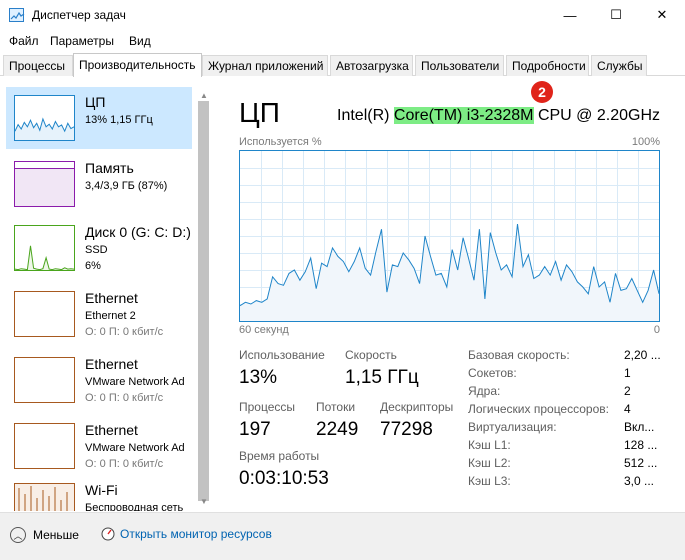 The width and height of the screenshot is (685, 560). What do you see at coordinates (109, 168) in the screenshot?
I see `sidebar-item-label: Память` at bounding box center [109, 168].